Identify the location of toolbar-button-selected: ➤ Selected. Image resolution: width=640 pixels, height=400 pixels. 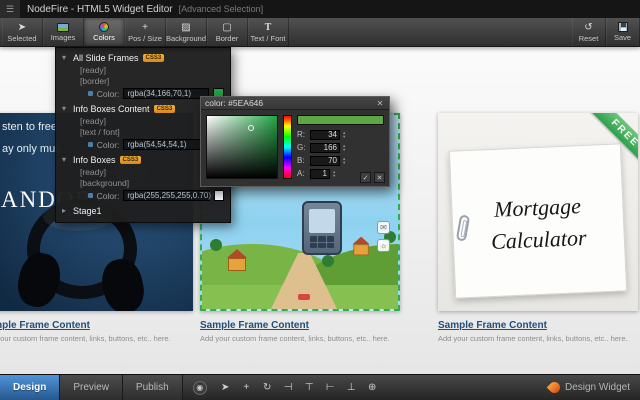
(22, 32).